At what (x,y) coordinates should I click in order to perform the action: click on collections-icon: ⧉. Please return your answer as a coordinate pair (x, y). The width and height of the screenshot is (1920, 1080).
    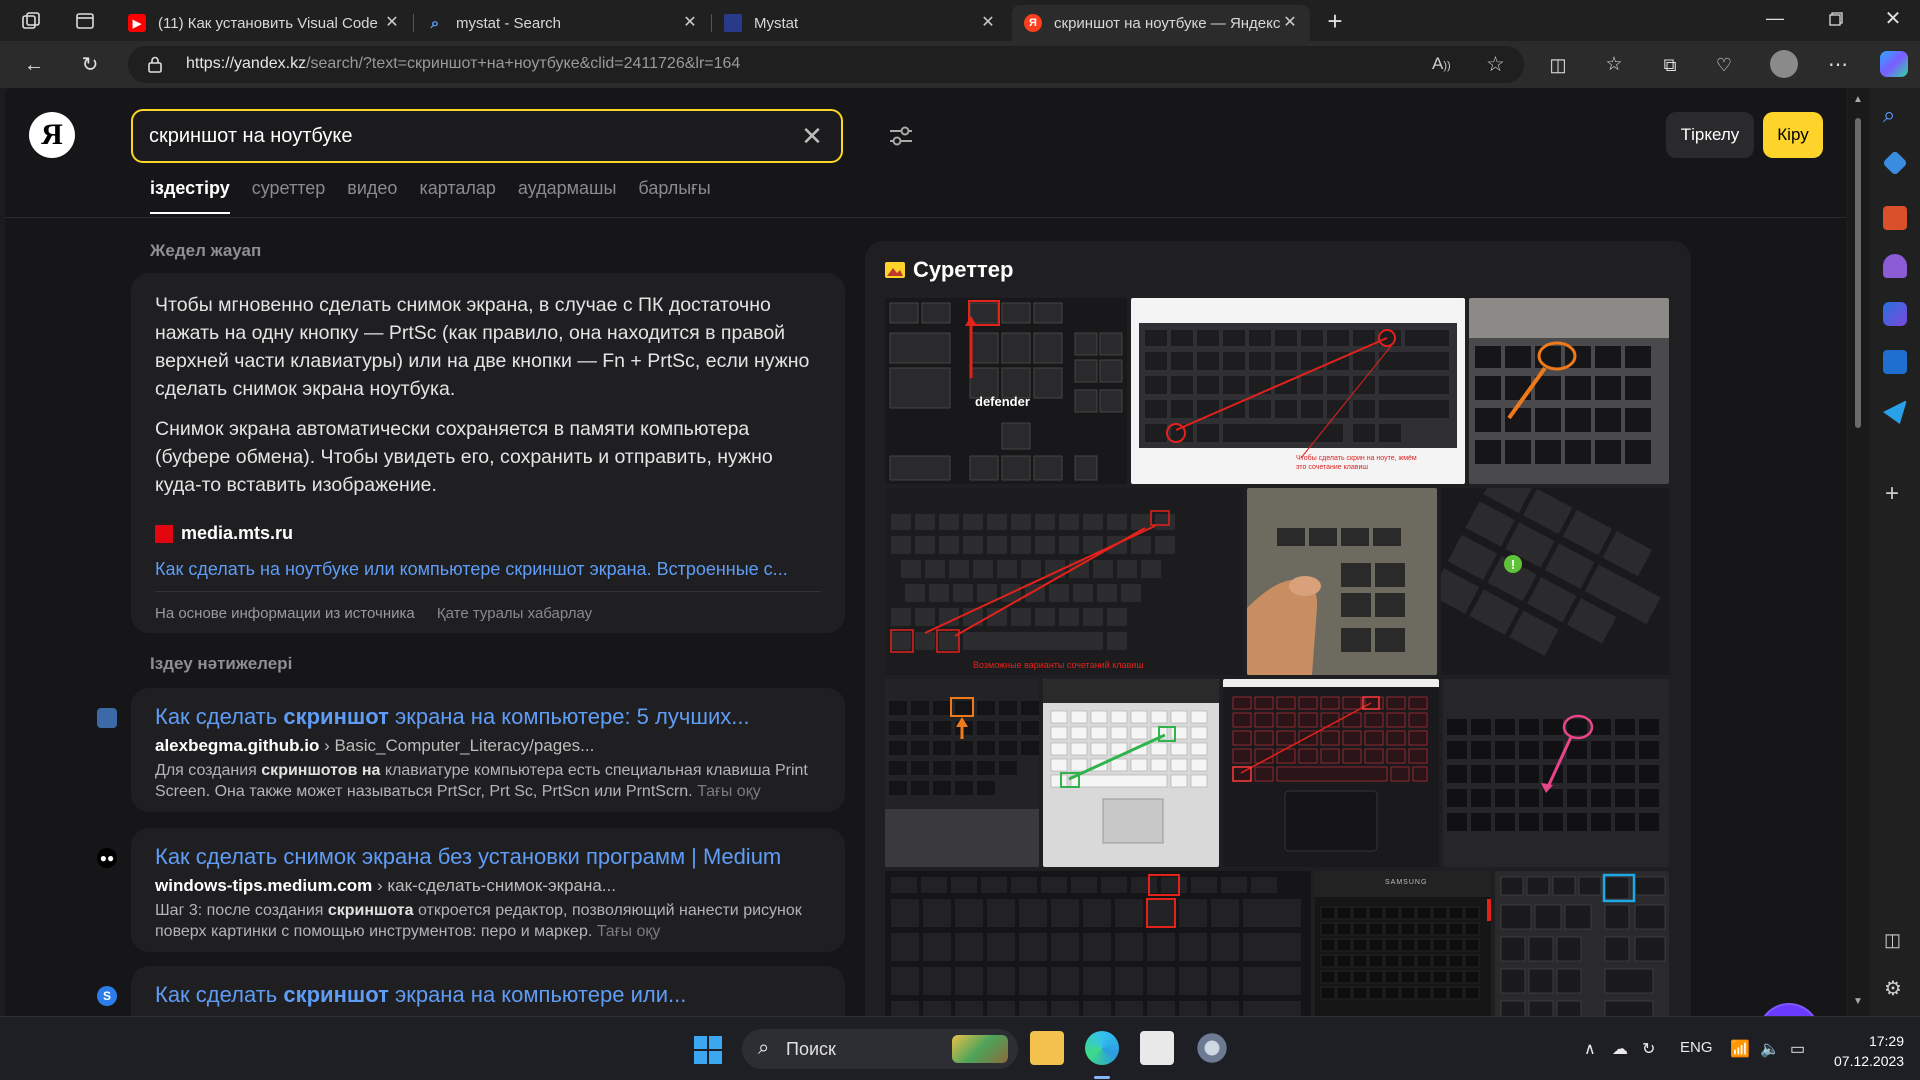
    Looking at the image, I should click on (1670, 65).